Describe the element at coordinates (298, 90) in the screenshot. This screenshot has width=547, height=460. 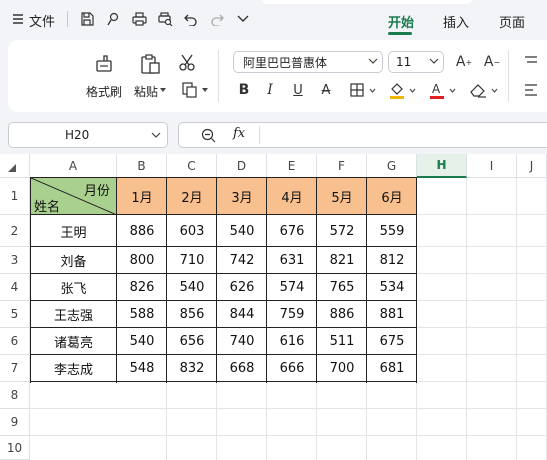
I see `underline-icon: U` at that location.